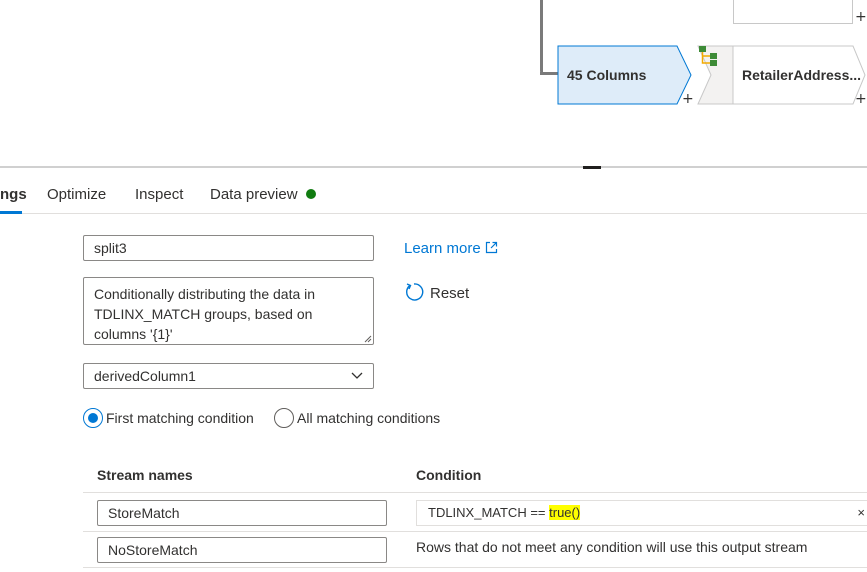  Describe the element at coordinates (449, 475) in the screenshot. I see `column-header-condition: Condition` at that location.